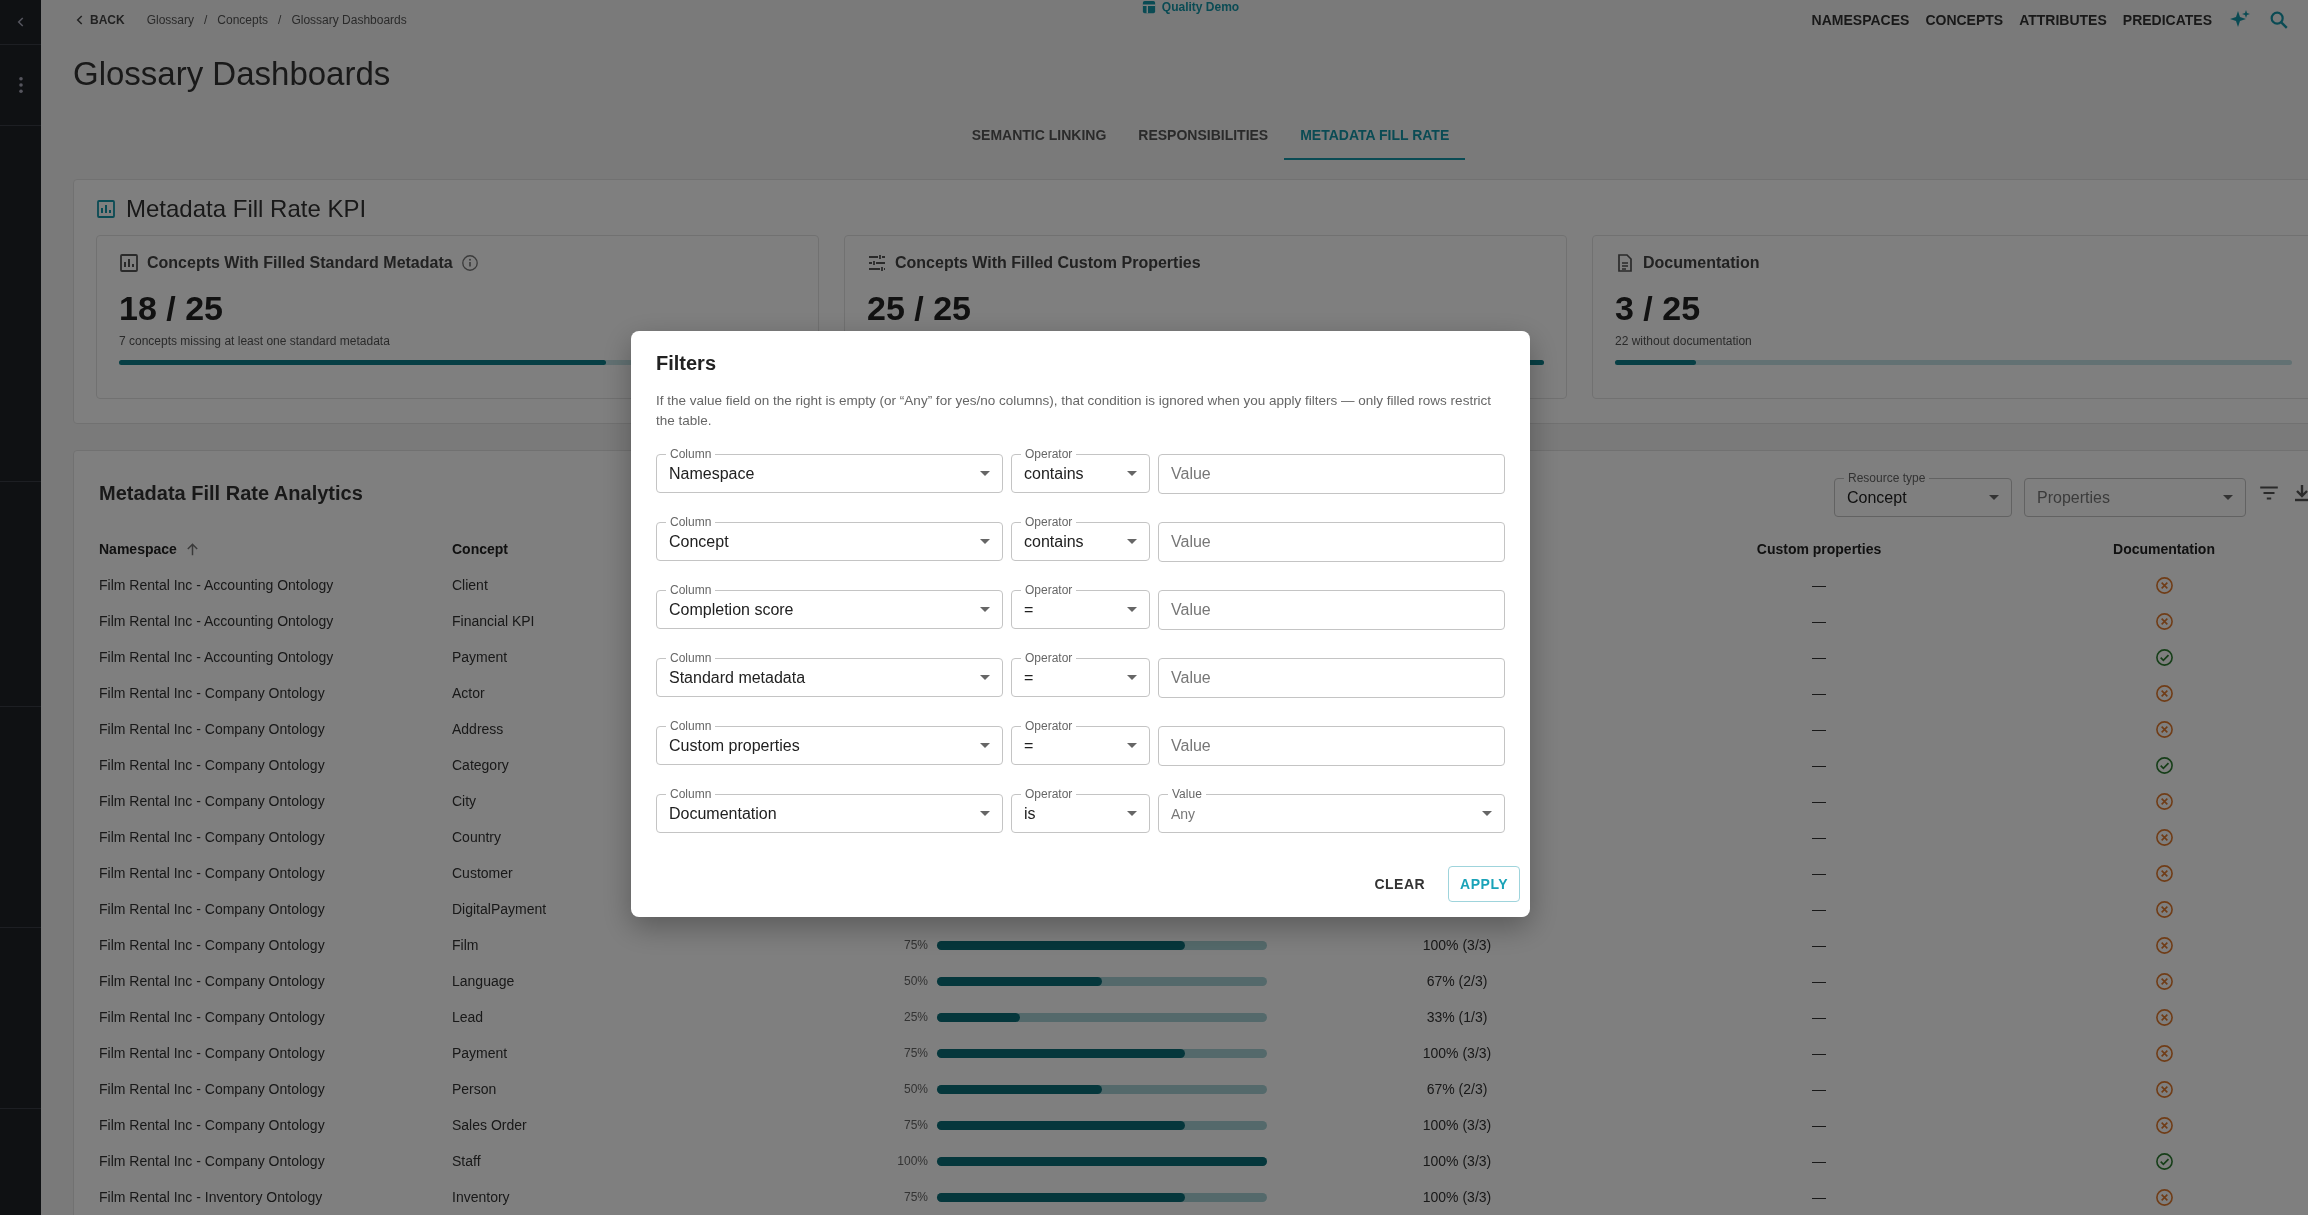 Image resolution: width=2308 pixels, height=1215 pixels. What do you see at coordinates (246, 209) in the screenshot?
I see `panel-title: Metadata Fill Rate KPI` at bounding box center [246, 209].